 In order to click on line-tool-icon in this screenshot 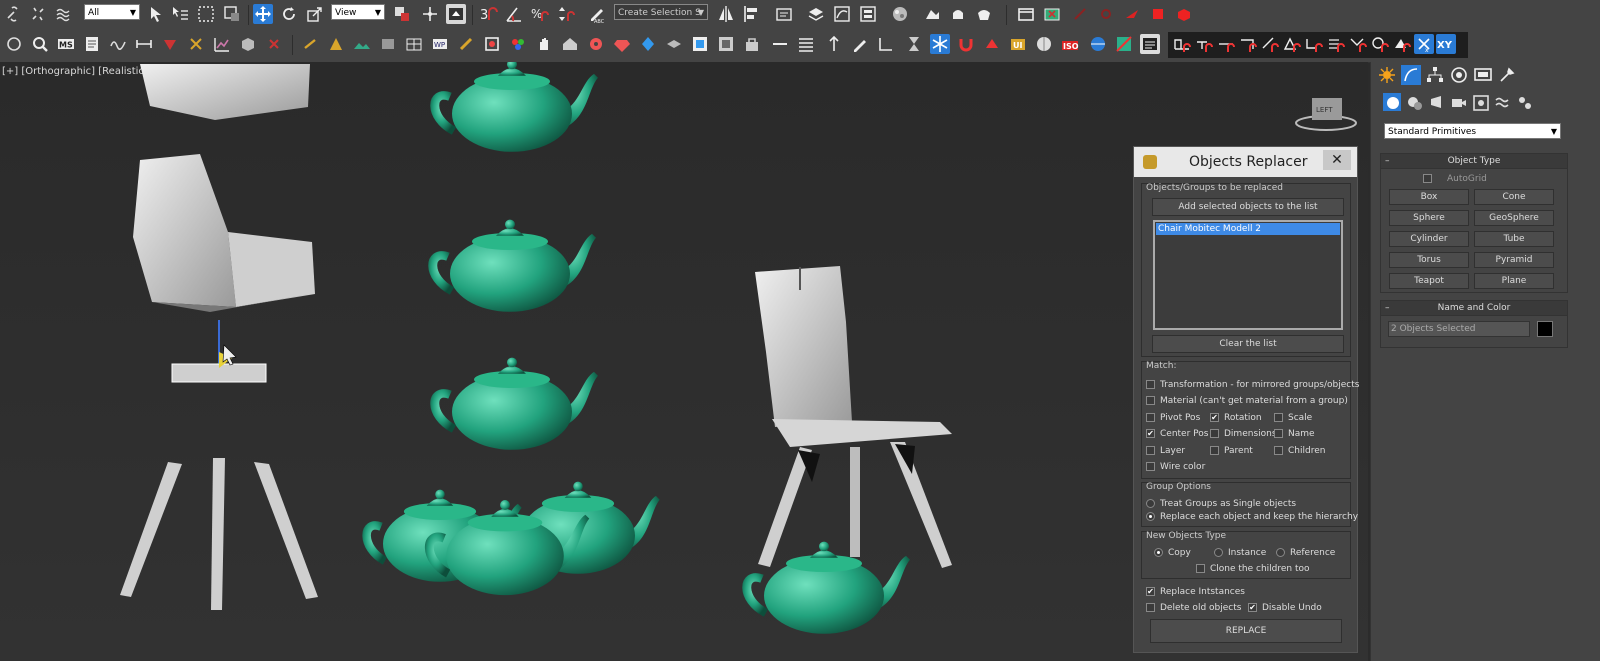, I will do `click(780, 44)`.